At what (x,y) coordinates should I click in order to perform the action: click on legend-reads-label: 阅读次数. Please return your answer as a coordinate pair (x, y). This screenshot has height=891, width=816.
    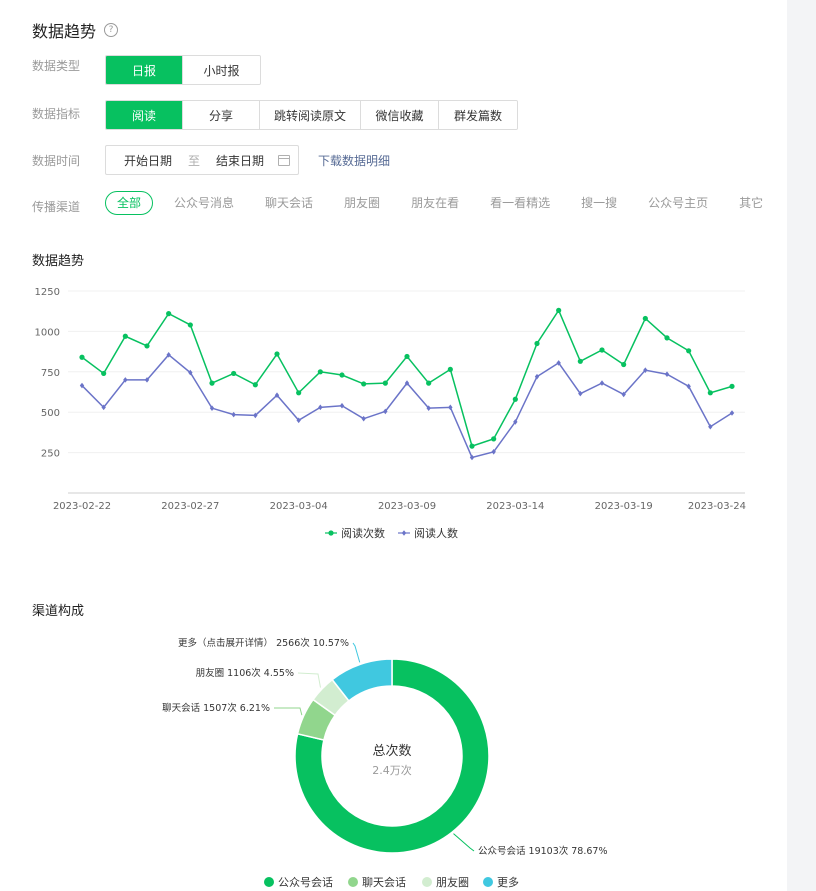
    Looking at the image, I should click on (363, 533).